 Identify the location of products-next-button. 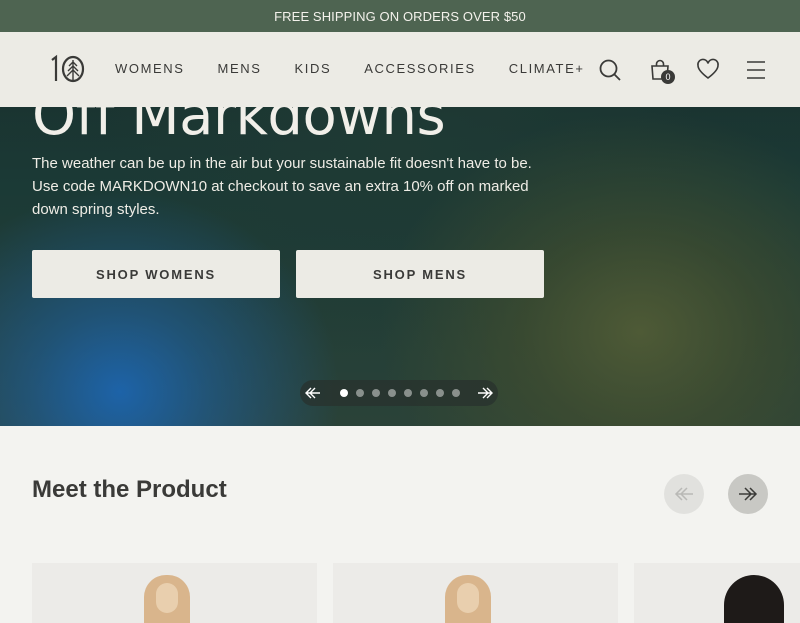
(748, 494).